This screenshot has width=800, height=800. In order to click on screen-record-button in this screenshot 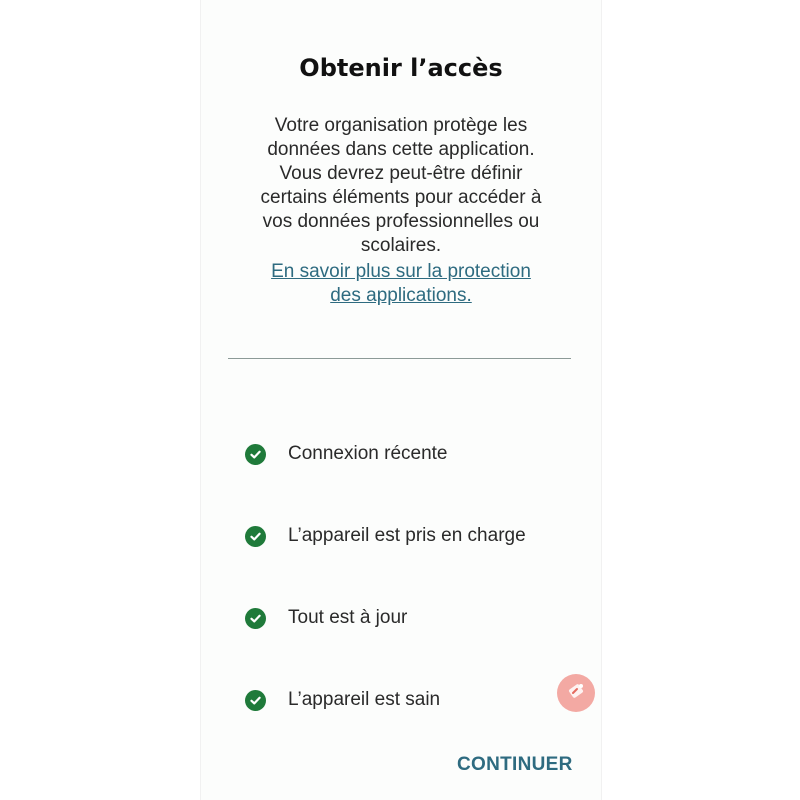, I will do `click(576, 693)`.